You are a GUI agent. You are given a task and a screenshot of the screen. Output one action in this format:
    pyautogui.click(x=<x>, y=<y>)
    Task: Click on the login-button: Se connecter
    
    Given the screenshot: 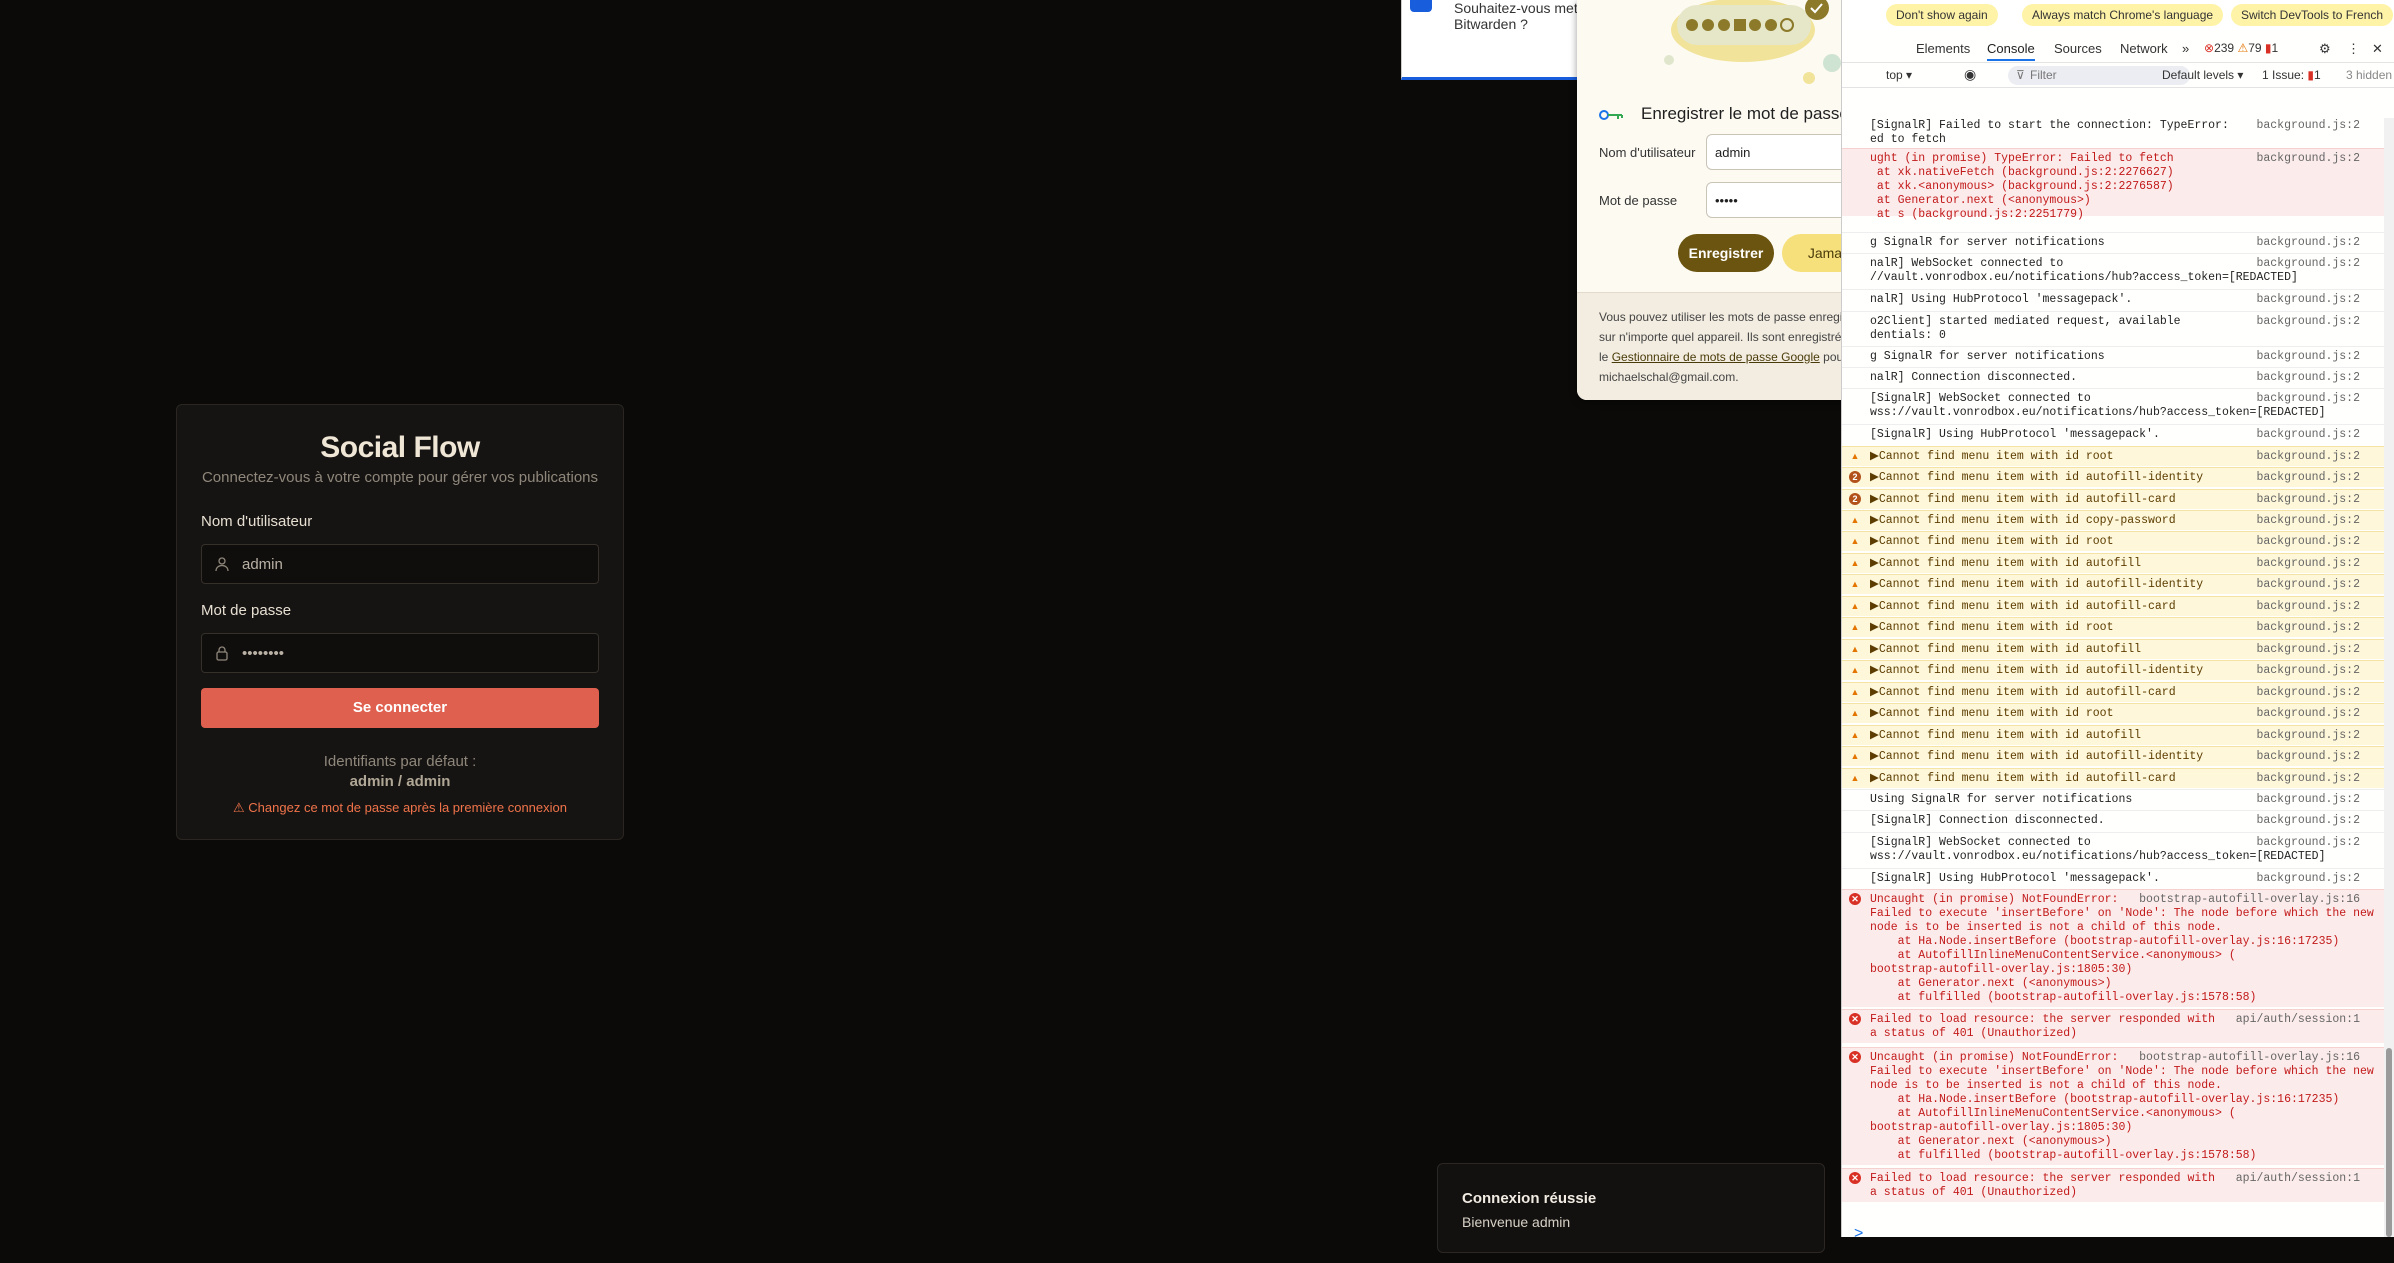 What is the action you would take?
    pyautogui.click(x=400, y=708)
    